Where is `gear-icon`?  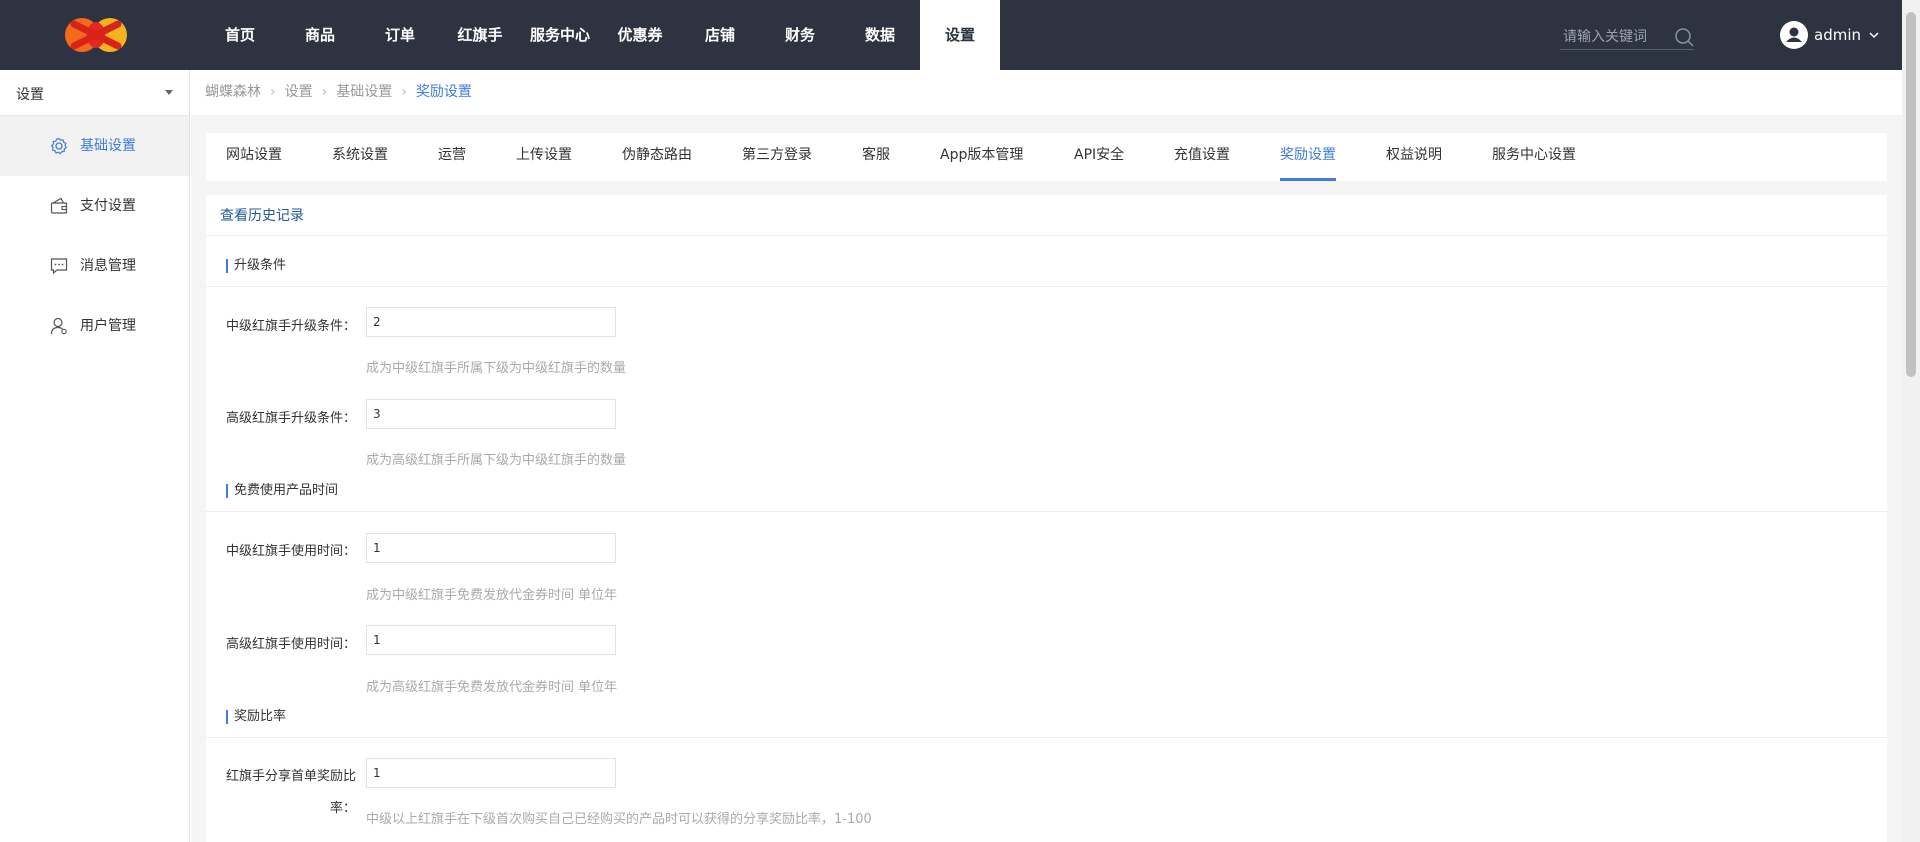 gear-icon is located at coordinates (59, 146).